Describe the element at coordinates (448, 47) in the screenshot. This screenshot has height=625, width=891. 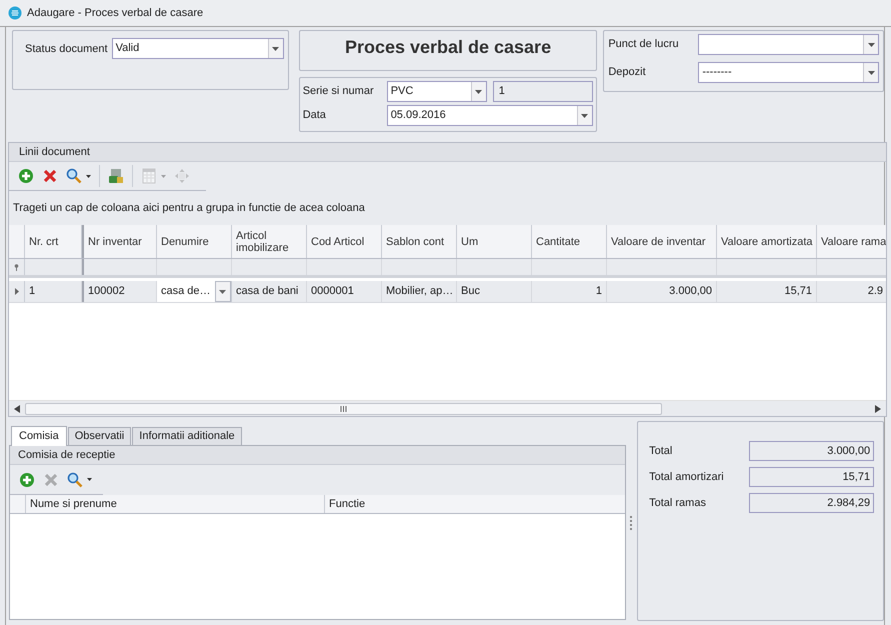
I see `document-title: Proces verbal de casare` at that location.